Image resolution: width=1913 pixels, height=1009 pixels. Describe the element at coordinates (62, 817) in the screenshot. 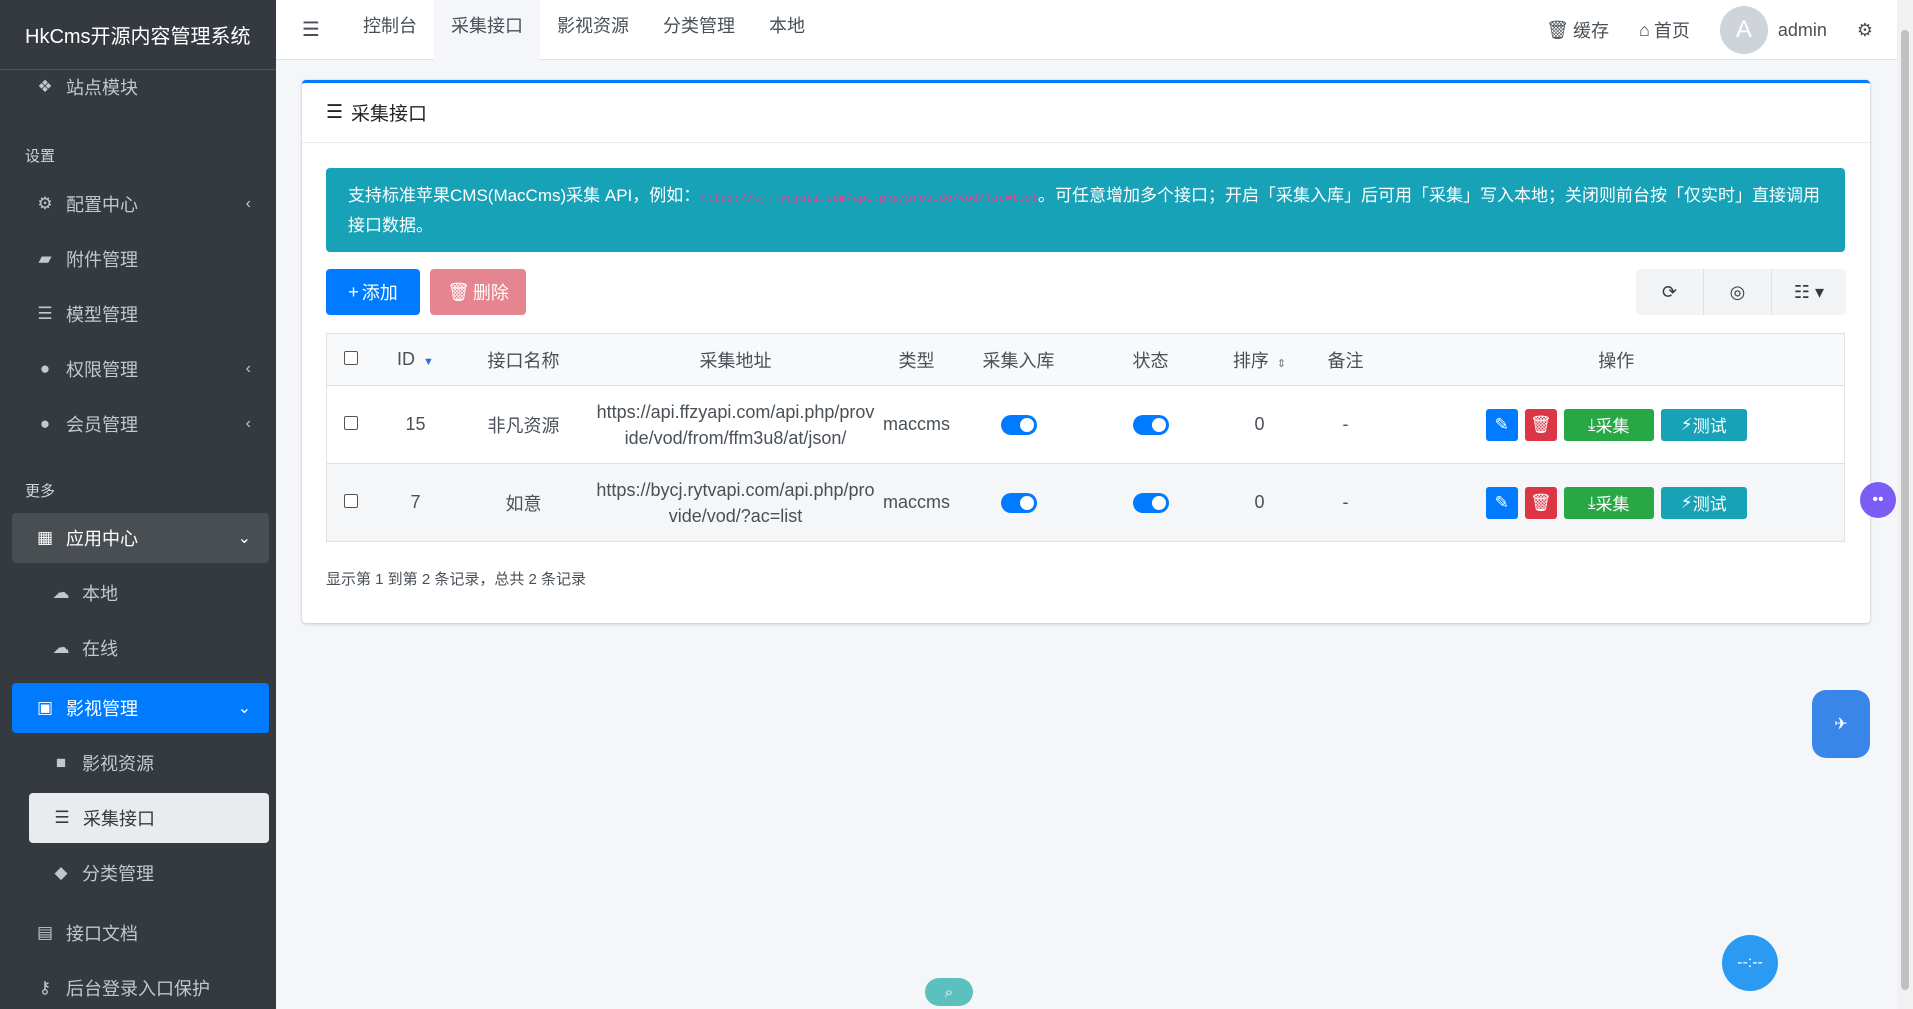

I see `server-icon: ☰` at that location.